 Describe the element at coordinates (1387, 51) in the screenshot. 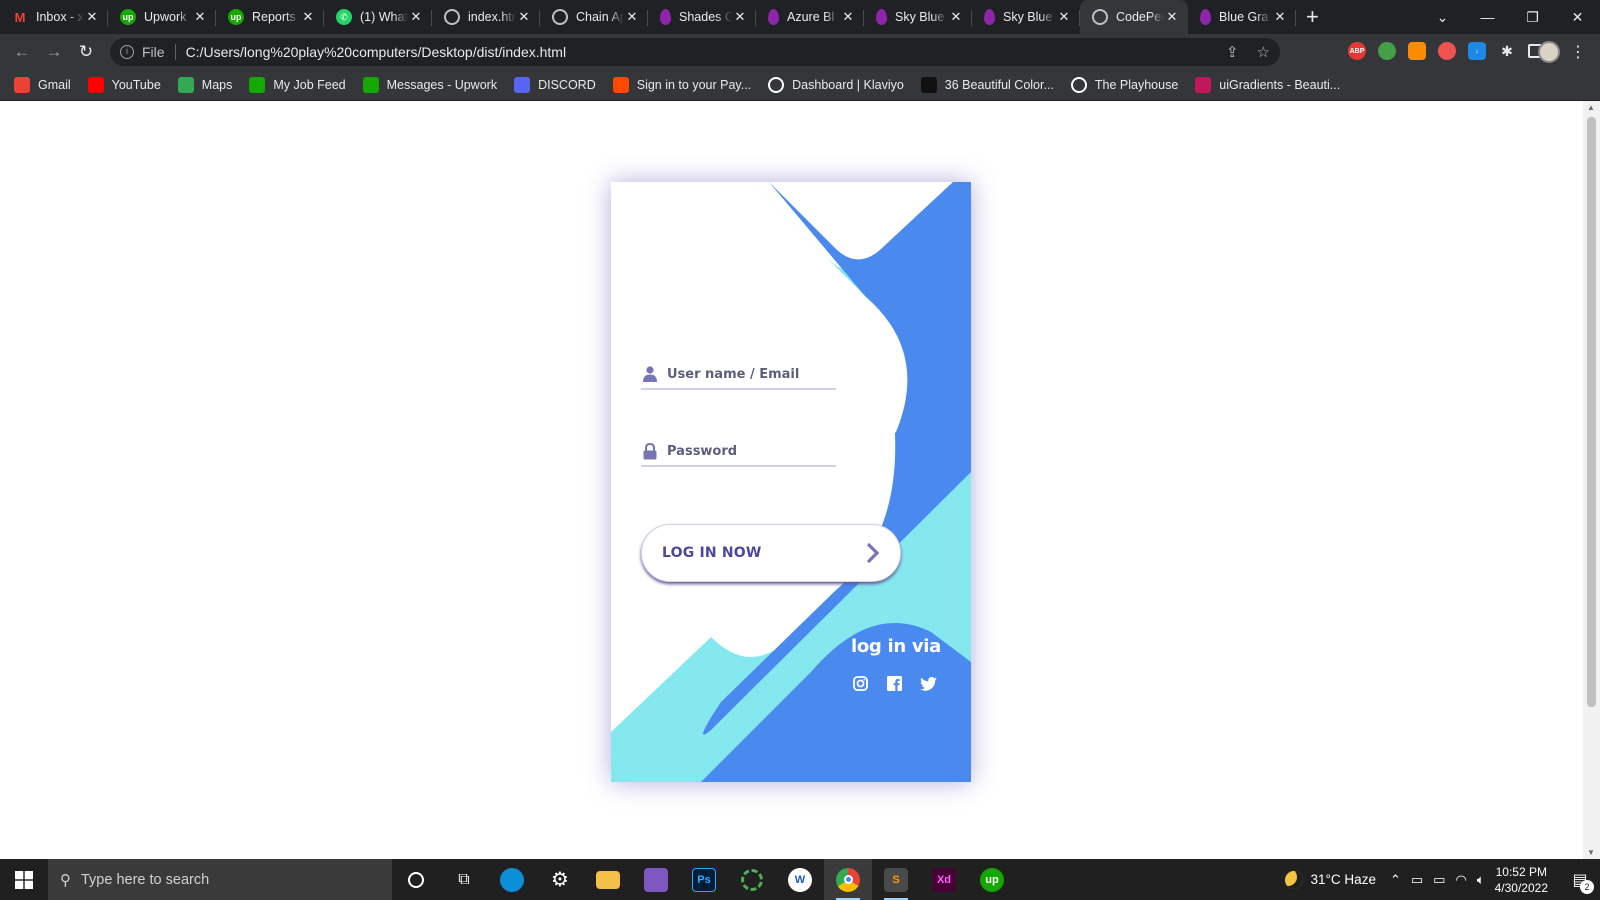

I see `extension-green-icon` at that location.